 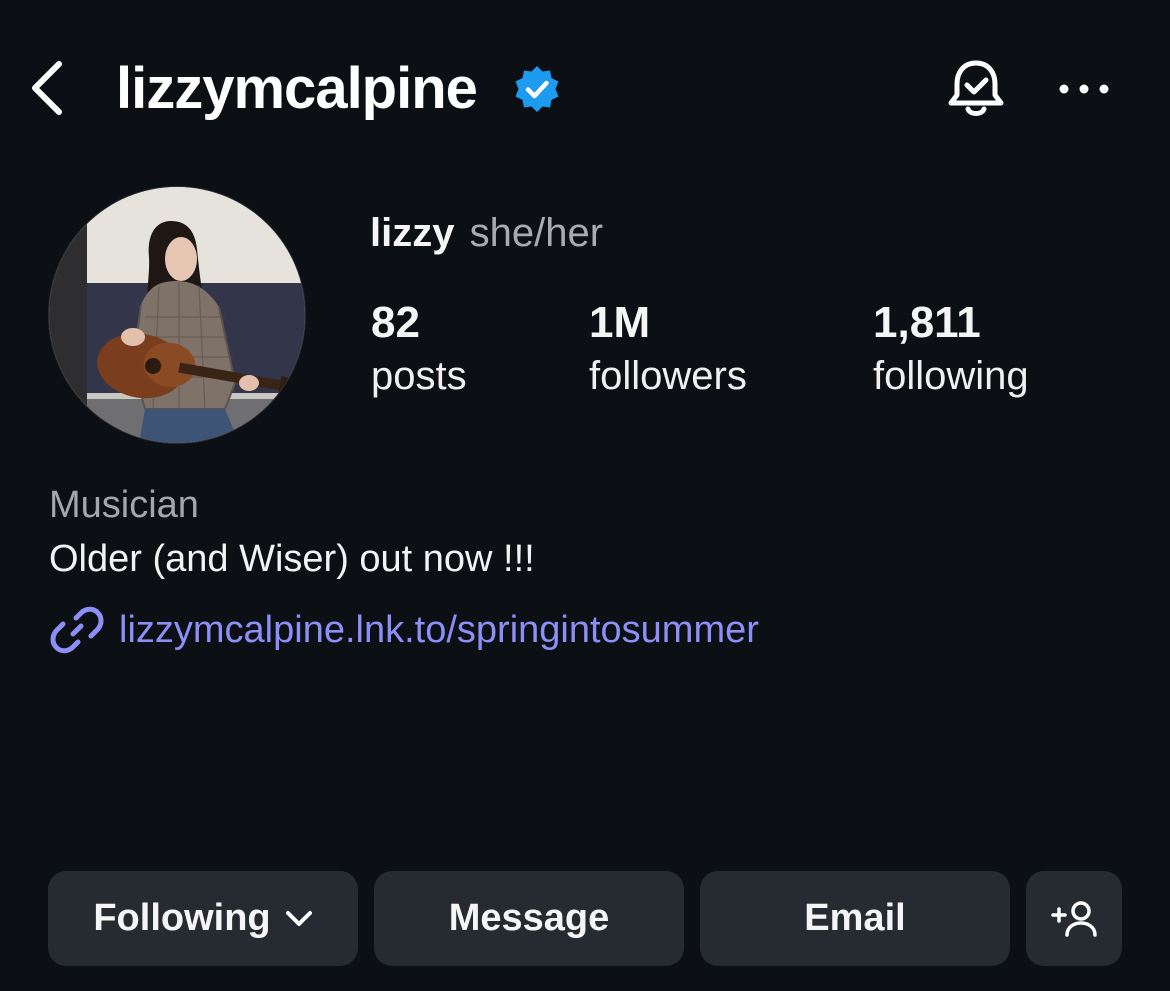 I want to click on posts-label: posts, so click(x=419, y=376).